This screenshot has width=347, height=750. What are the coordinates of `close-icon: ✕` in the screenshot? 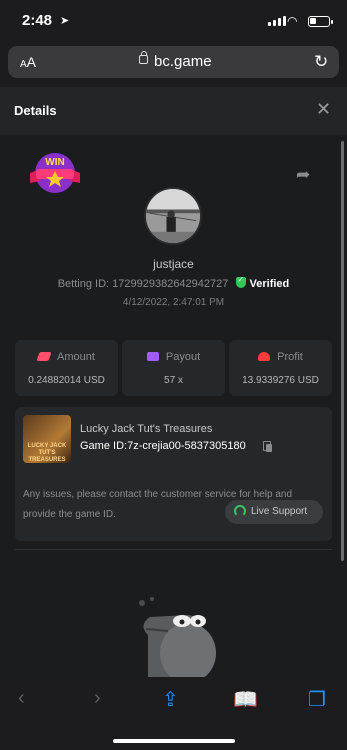 It's located at (323, 109).